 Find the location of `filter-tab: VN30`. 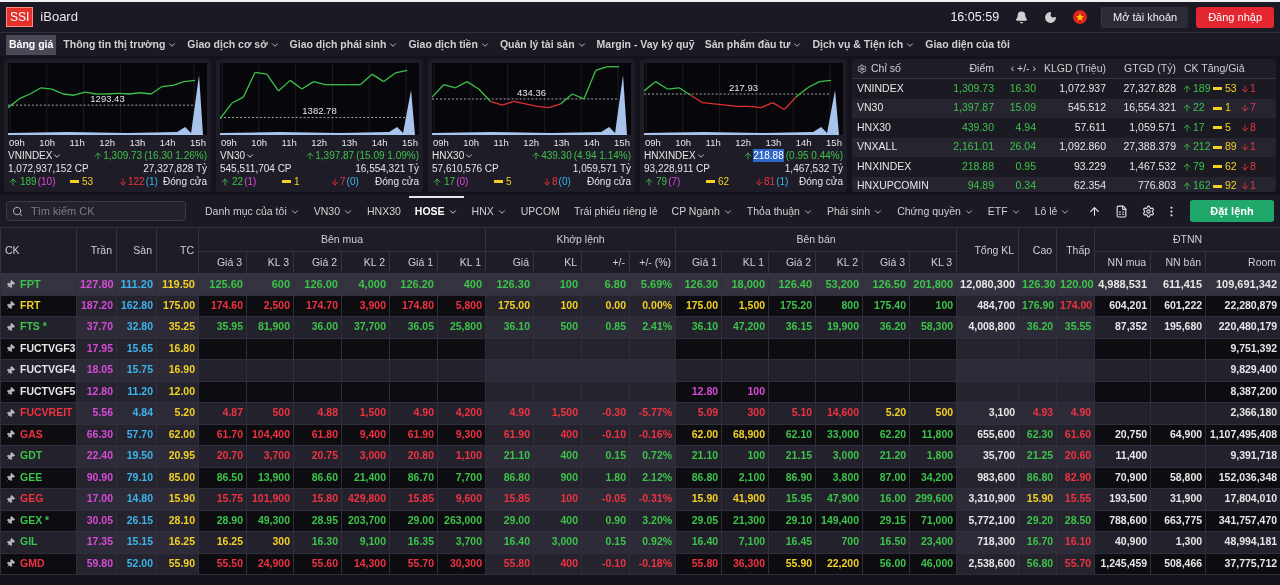

filter-tab: VN30 is located at coordinates (333, 211).